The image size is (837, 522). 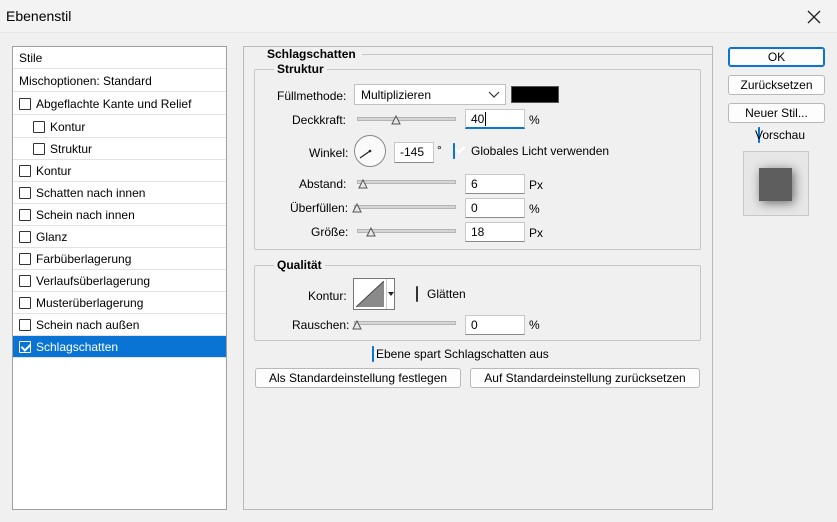 What do you see at coordinates (119, 281) in the screenshot?
I see `style-item-gradient-overlay: Verlaufsüberlagerung` at bounding box center [119, 281].